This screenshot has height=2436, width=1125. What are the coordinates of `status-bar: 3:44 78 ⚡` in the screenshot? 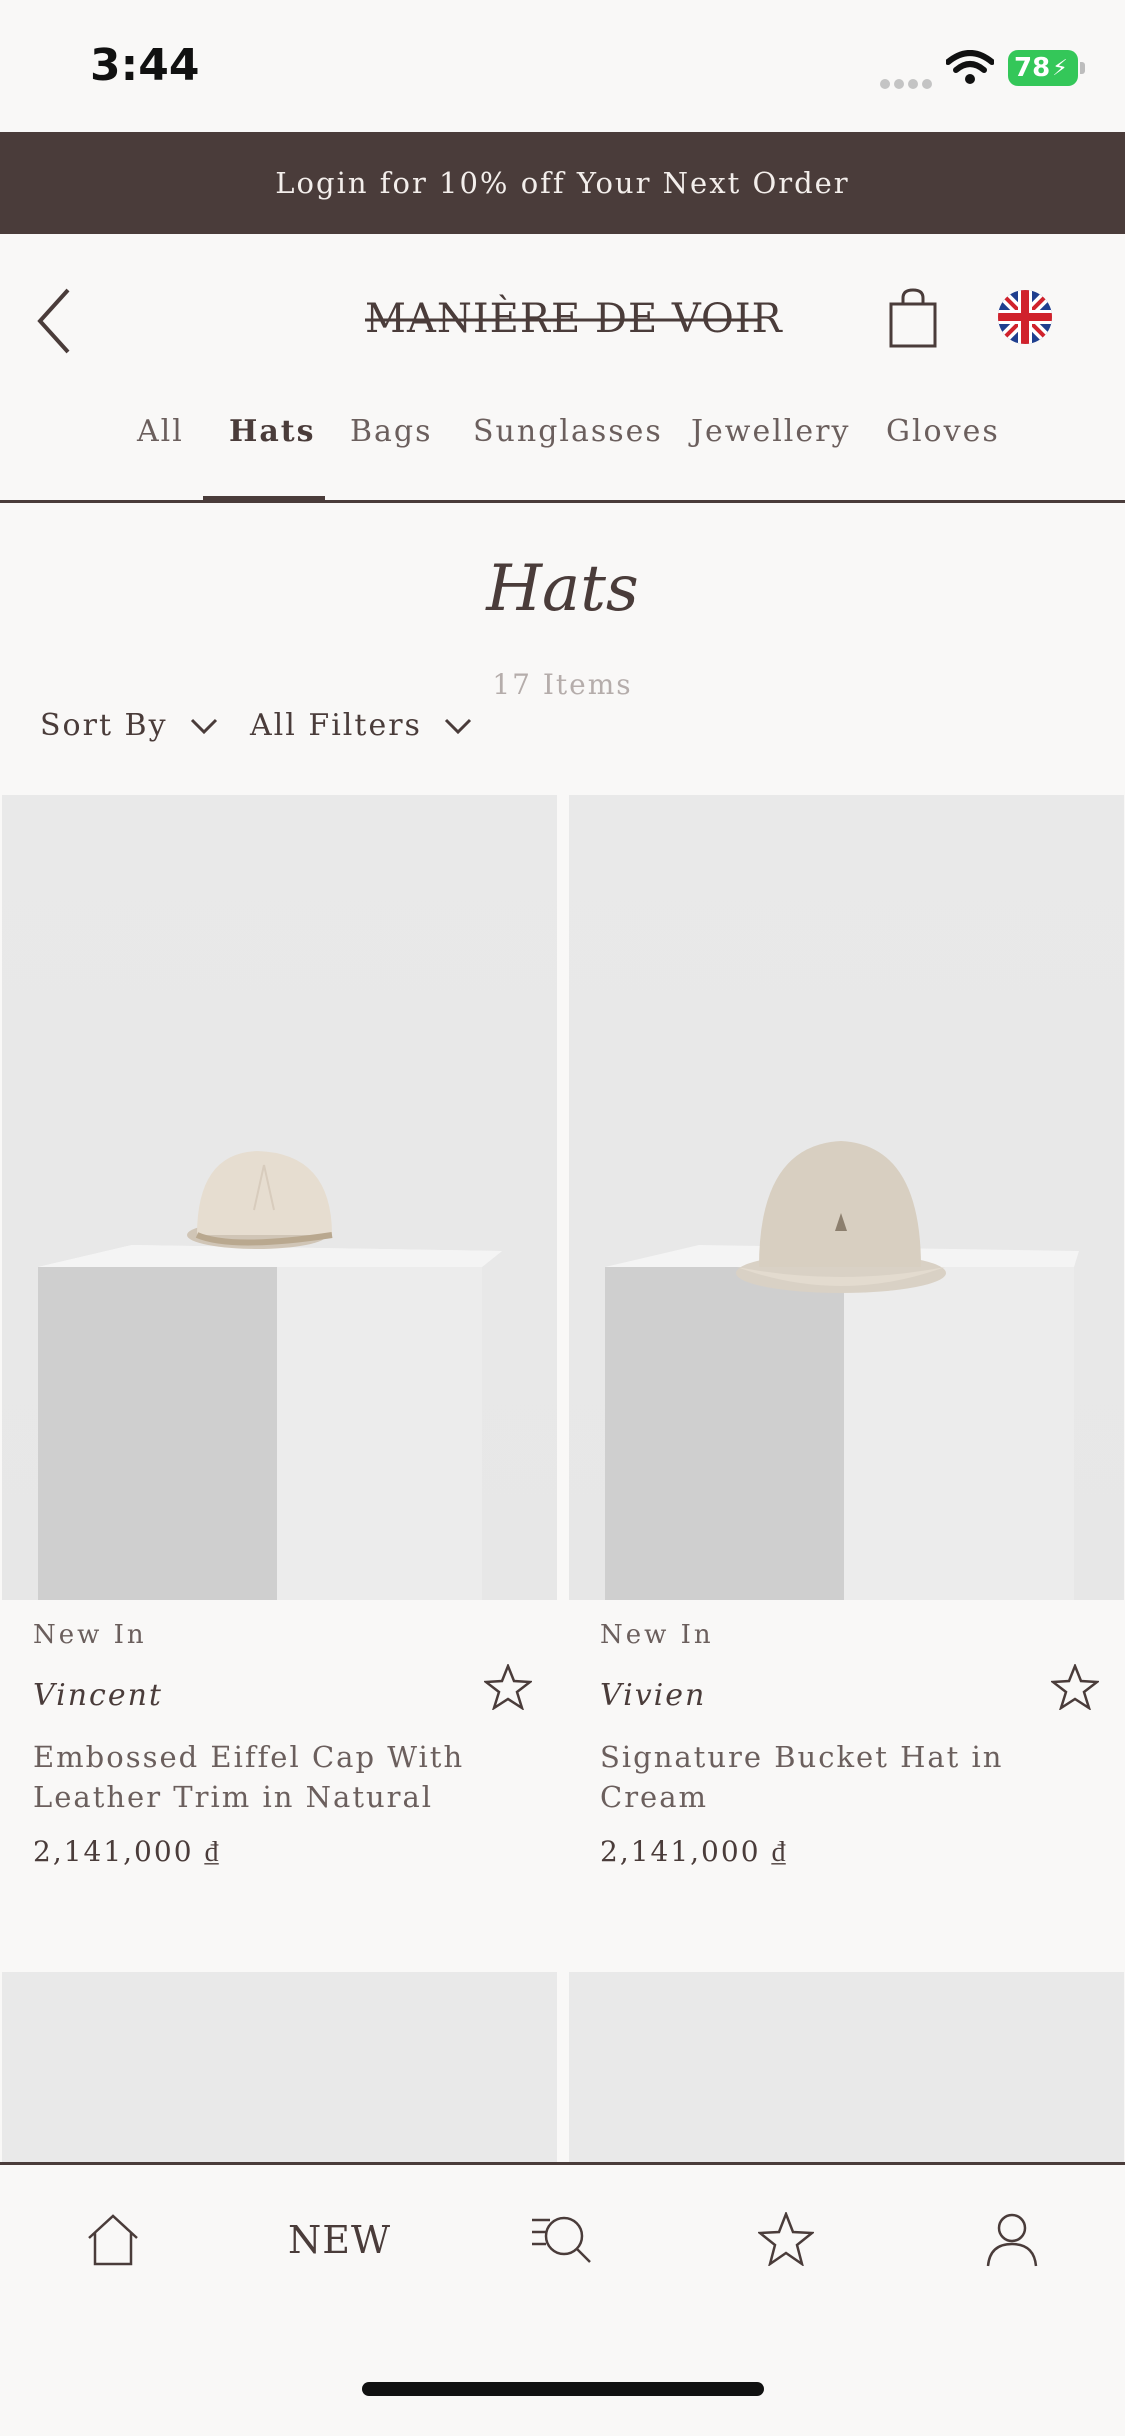 It's located at (562, 66).